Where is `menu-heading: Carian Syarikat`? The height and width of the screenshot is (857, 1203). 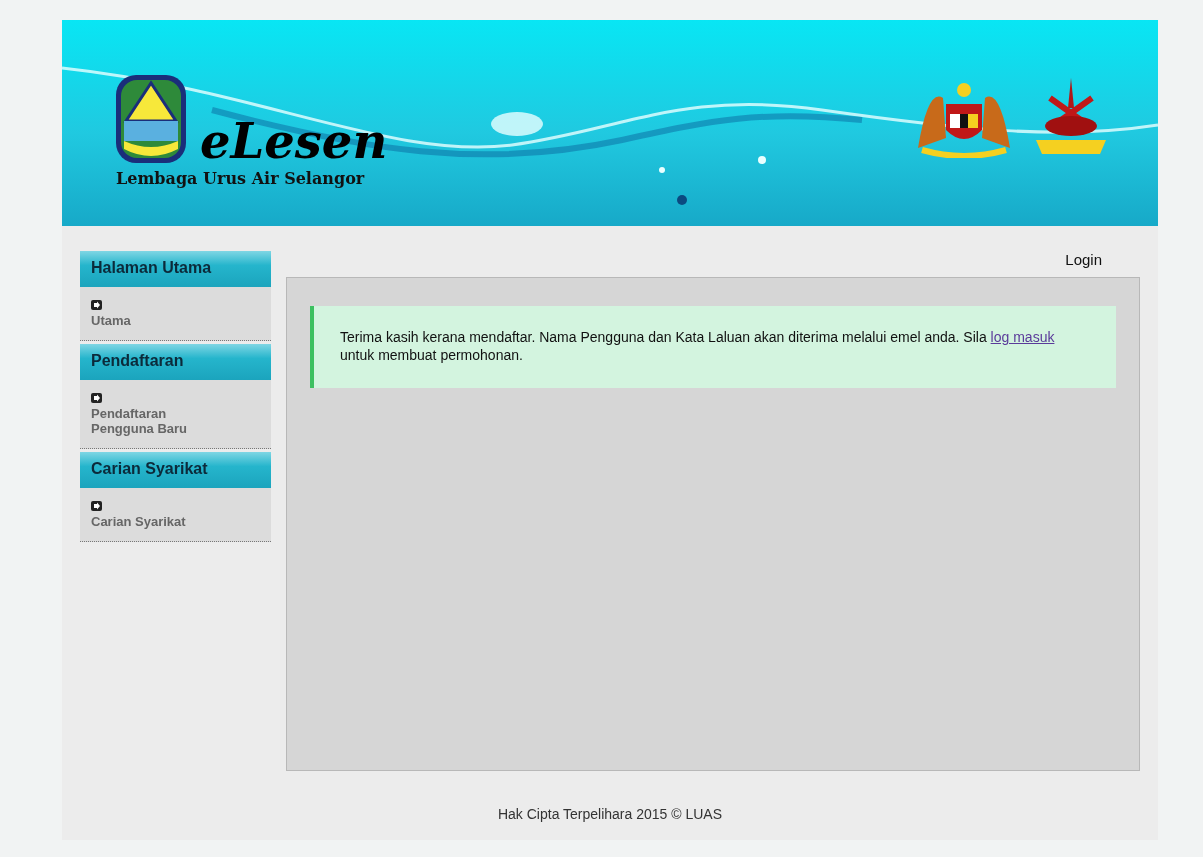
menu-heading: Carian Syarikat is located at coordinates (175, 470).